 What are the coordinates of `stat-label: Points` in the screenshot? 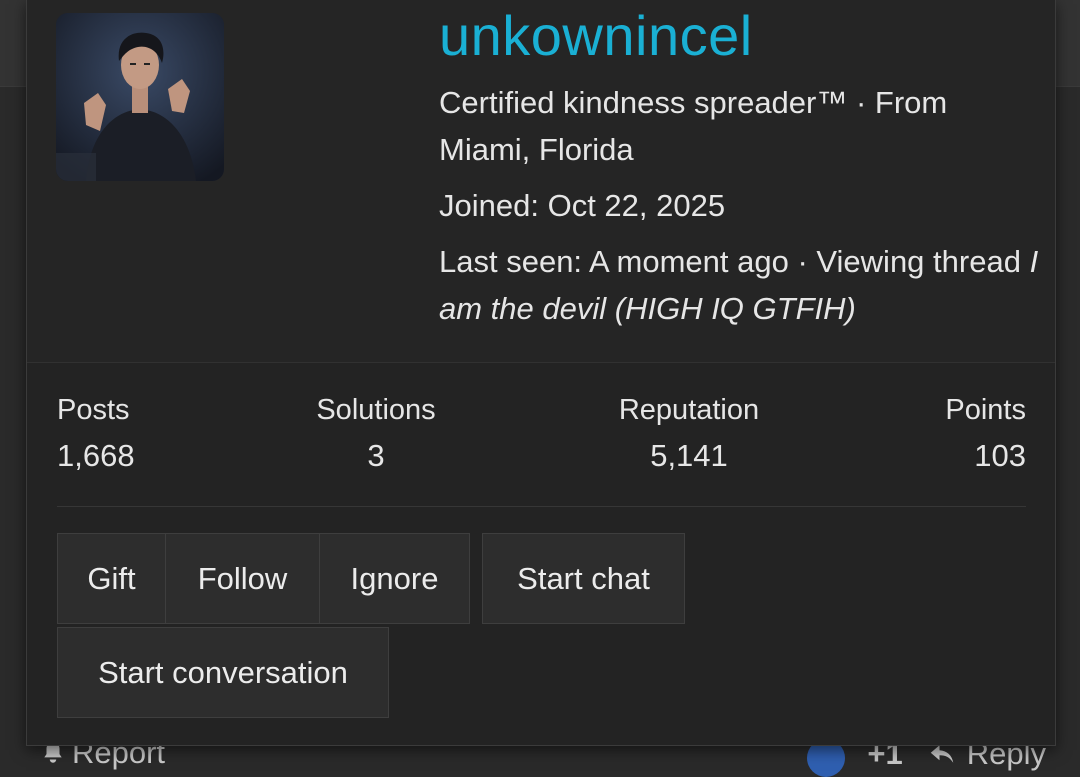 It's located at (985, 410).